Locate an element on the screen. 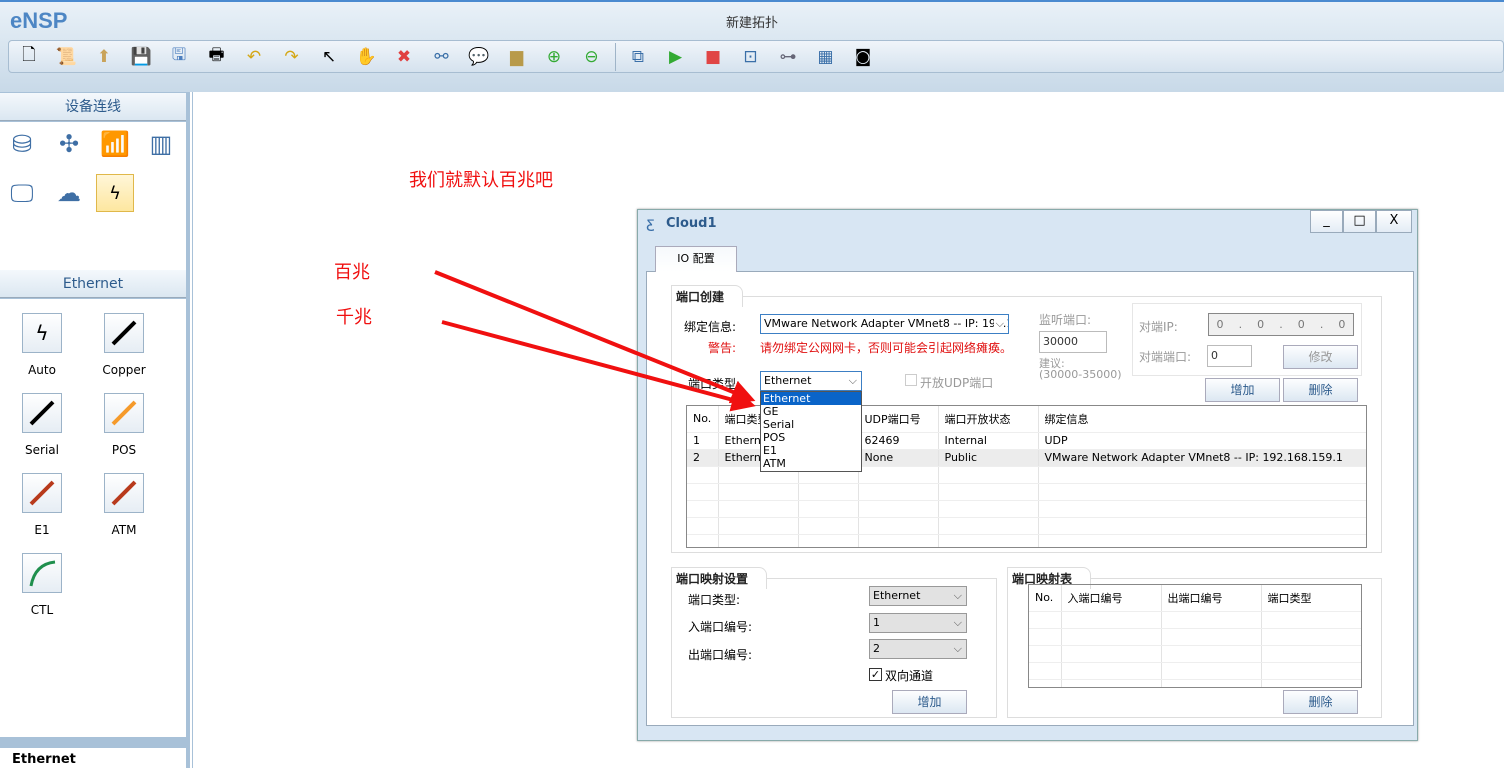 This screenshot has height=768, width=1504. link-e1-icon is located at coordinates (42, 493).